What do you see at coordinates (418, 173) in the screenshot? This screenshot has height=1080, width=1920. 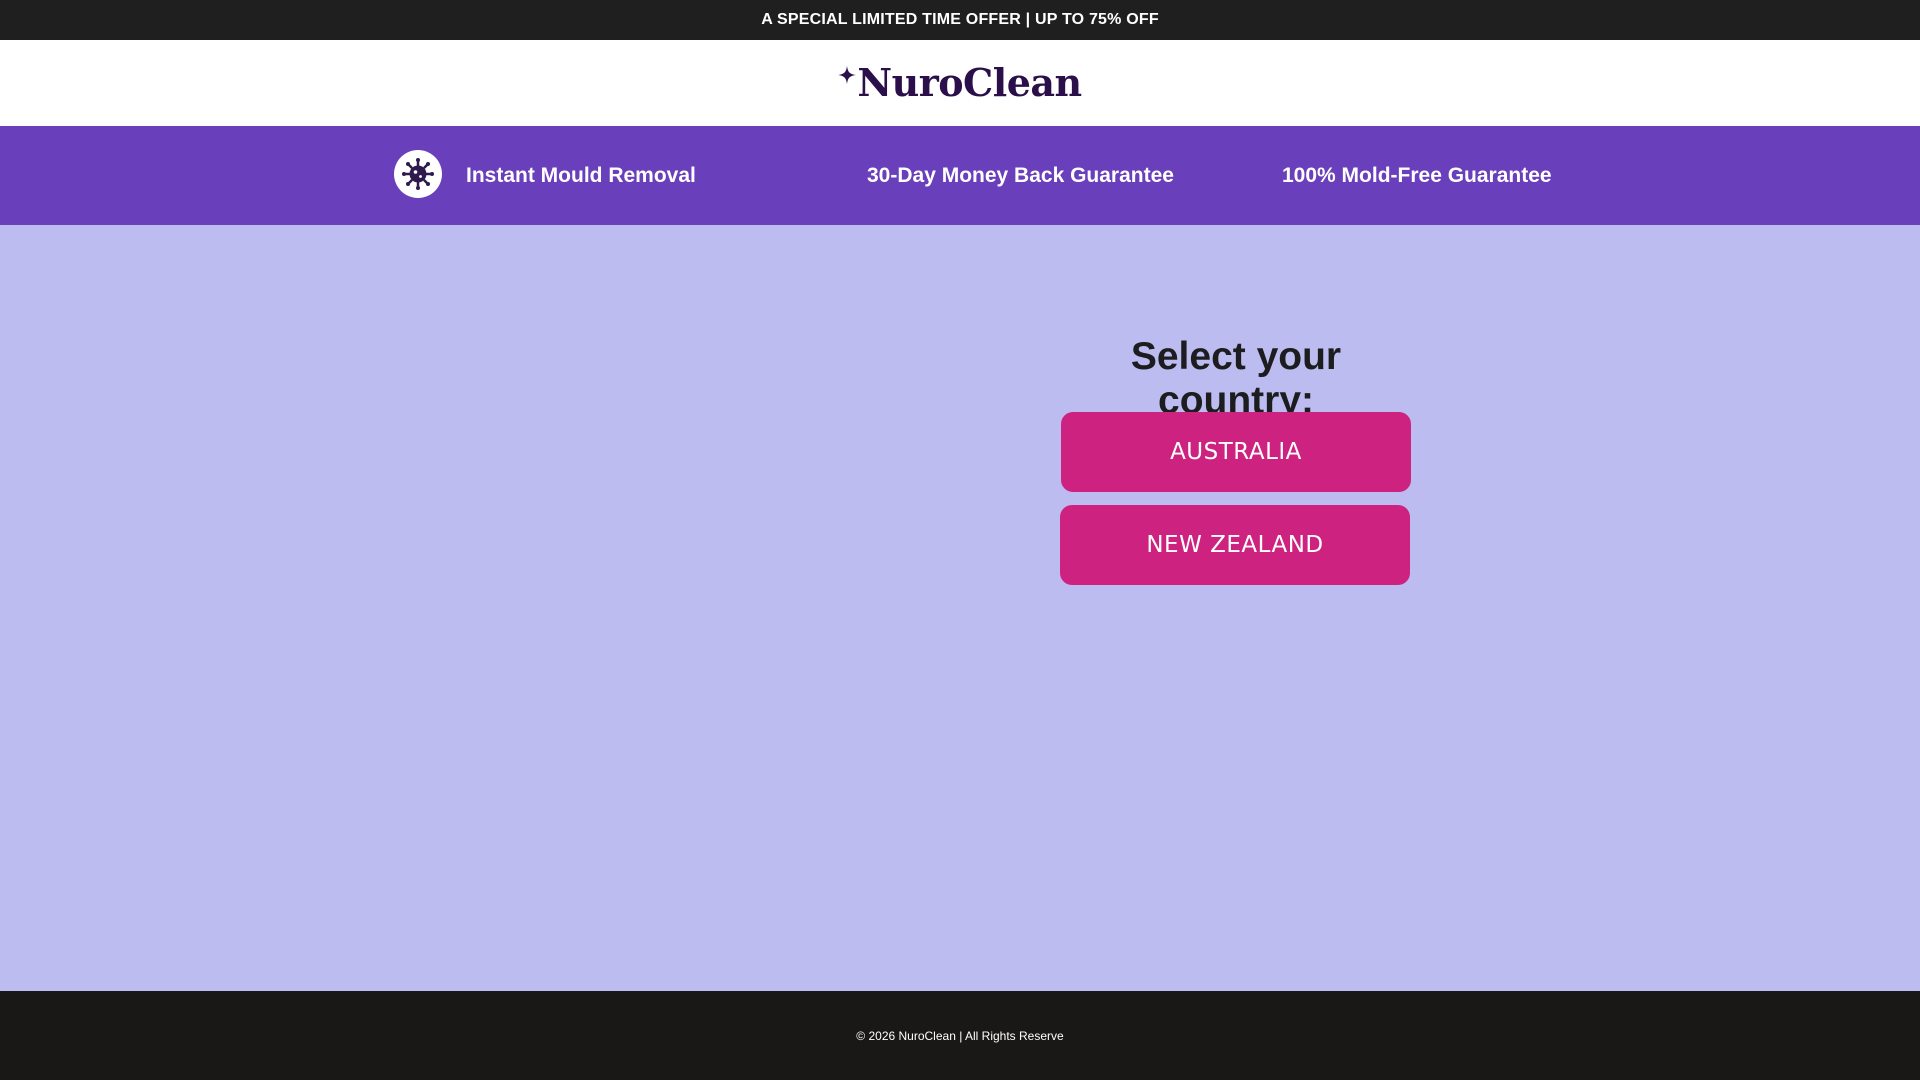 I see `mould-virus-icon` at bounding box center [418, 173].